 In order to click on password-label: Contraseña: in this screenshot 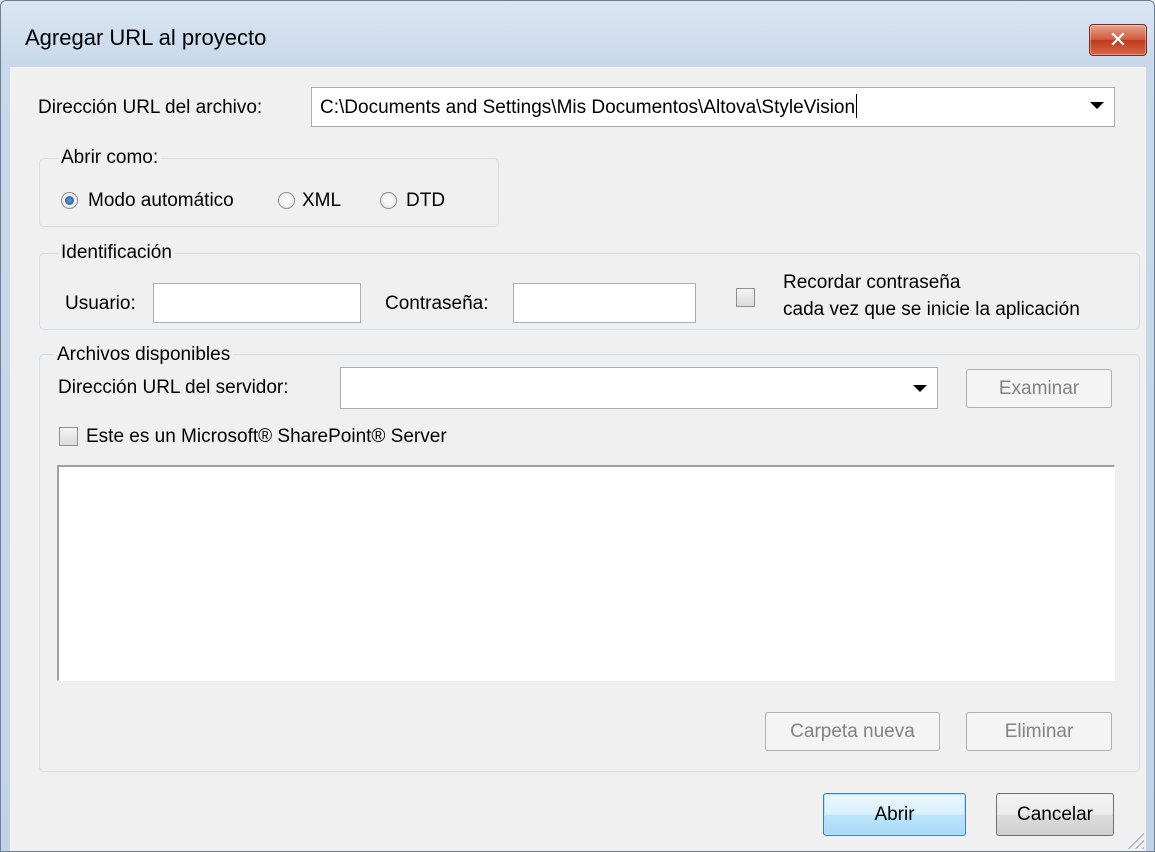, I will do `click(437, 303)`.